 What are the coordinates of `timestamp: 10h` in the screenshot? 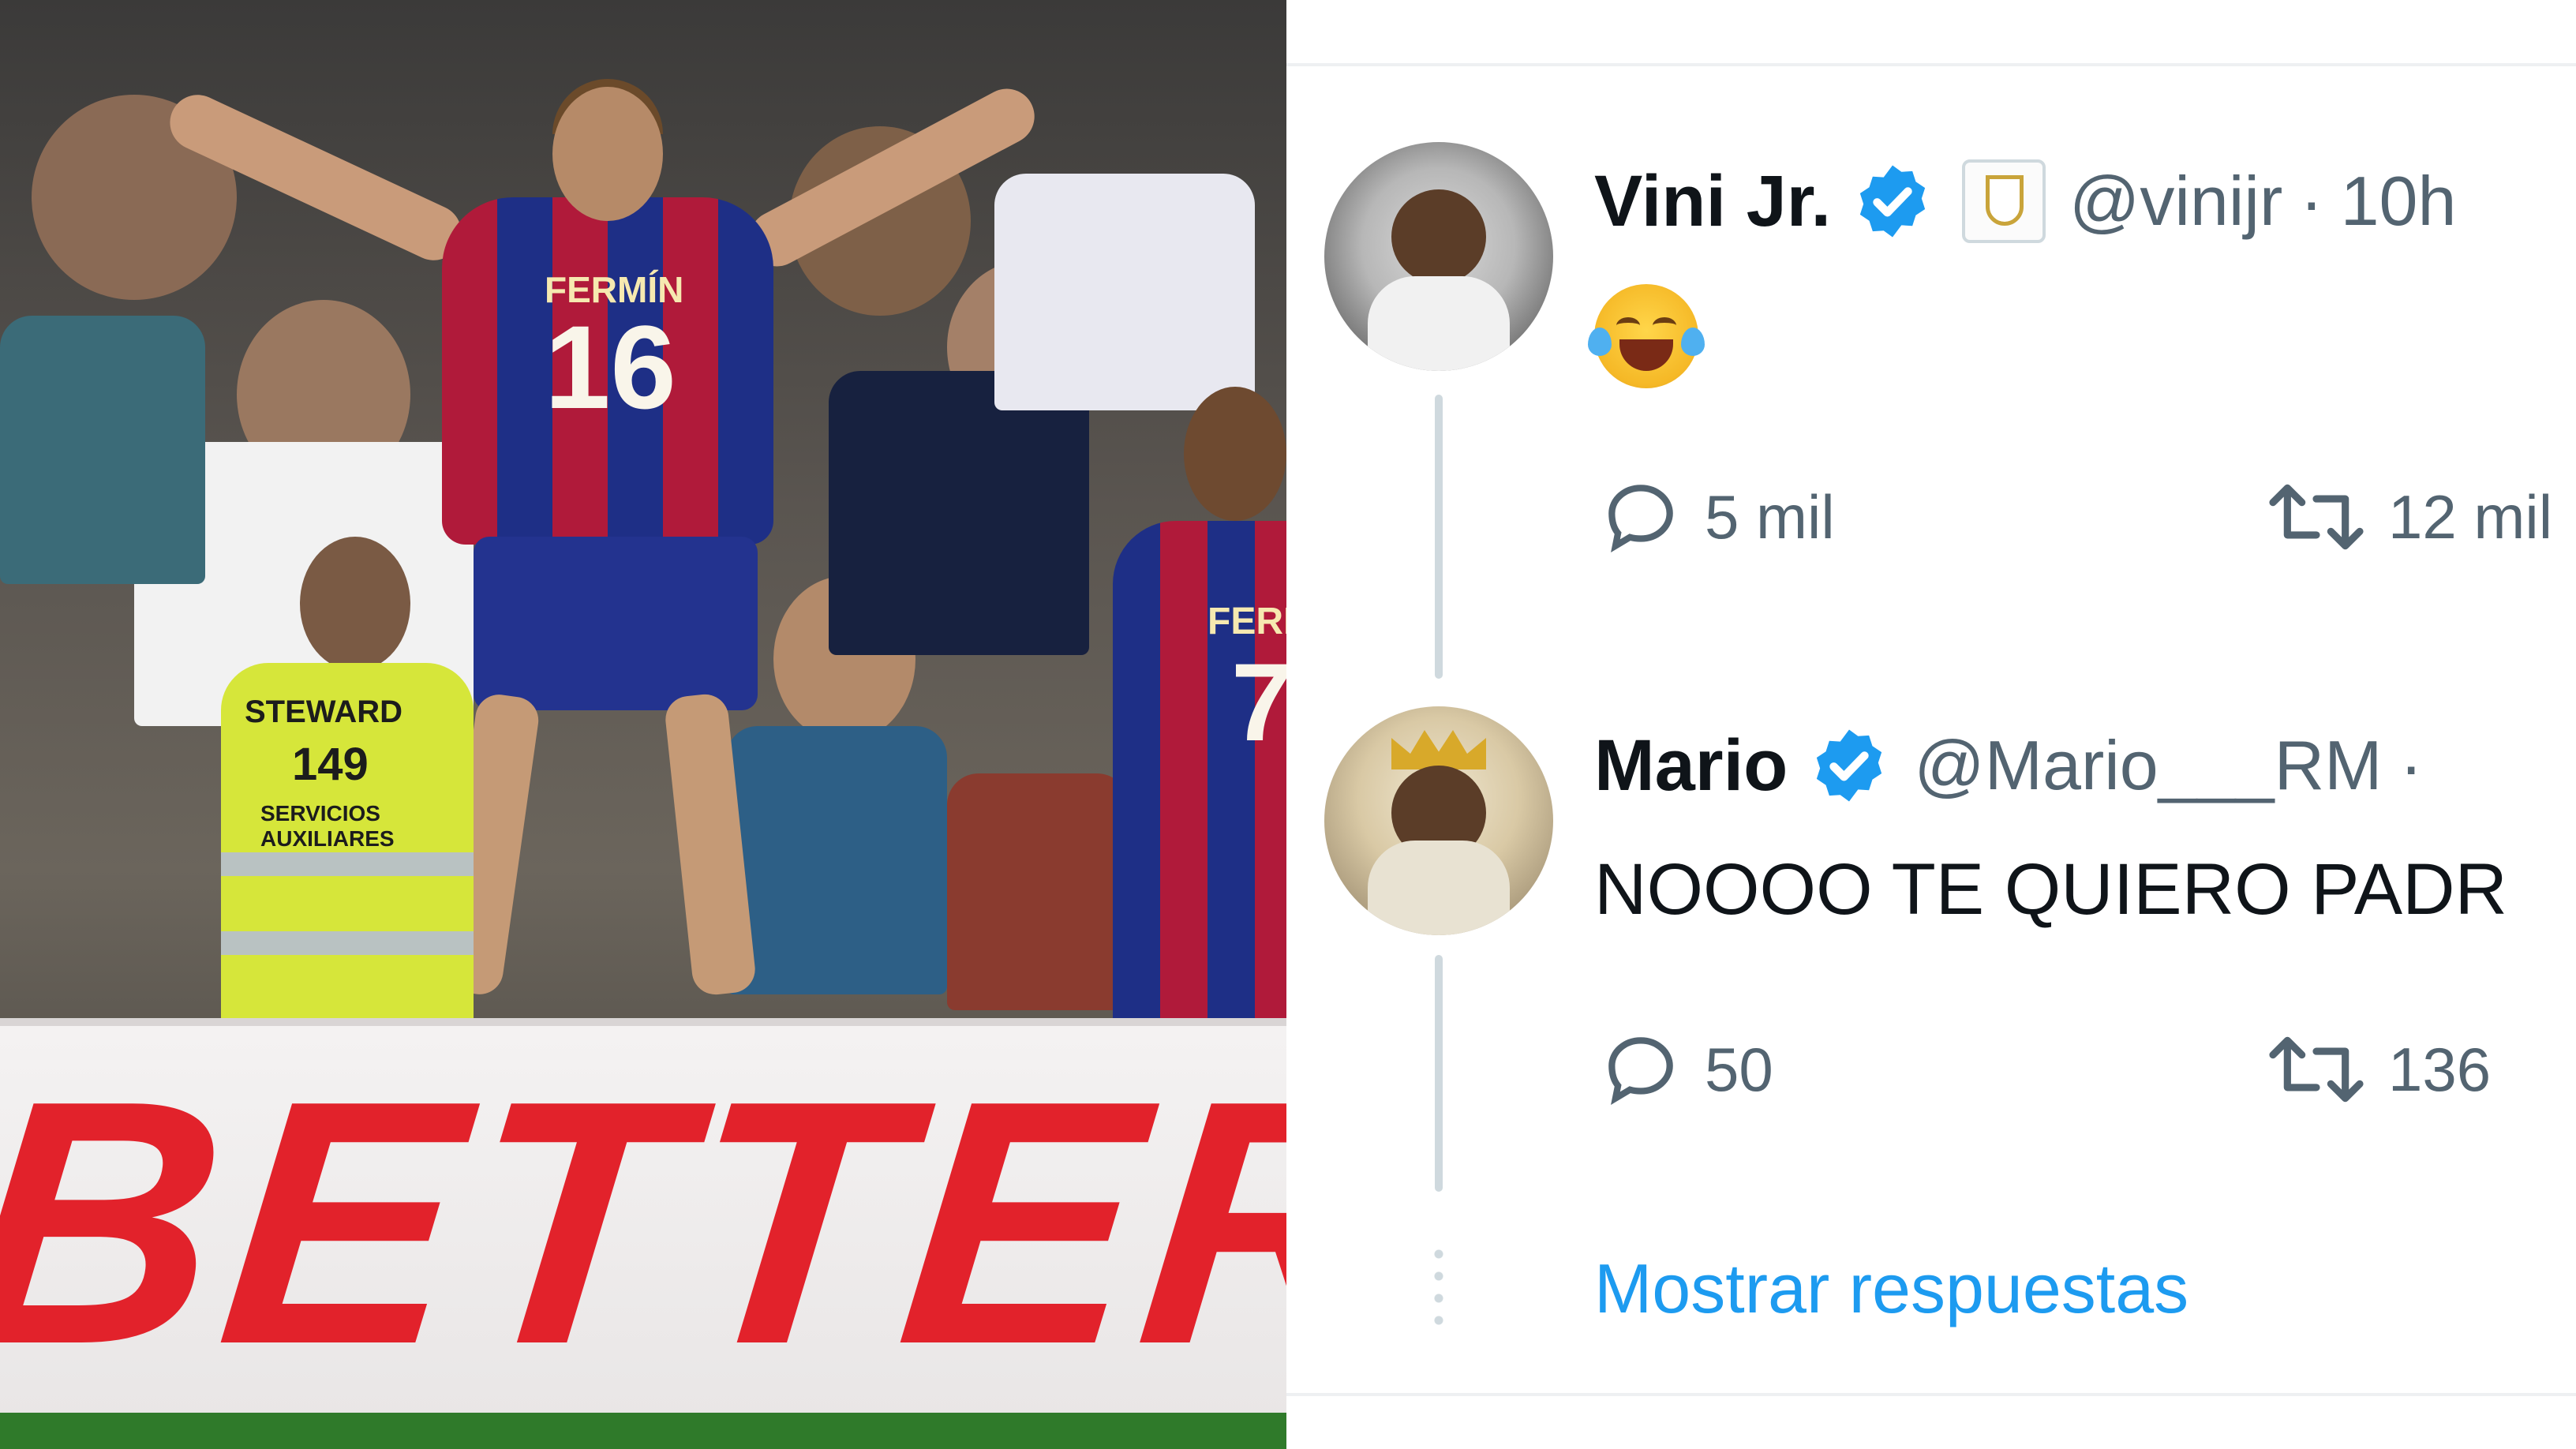 It's located at (2399, 201).